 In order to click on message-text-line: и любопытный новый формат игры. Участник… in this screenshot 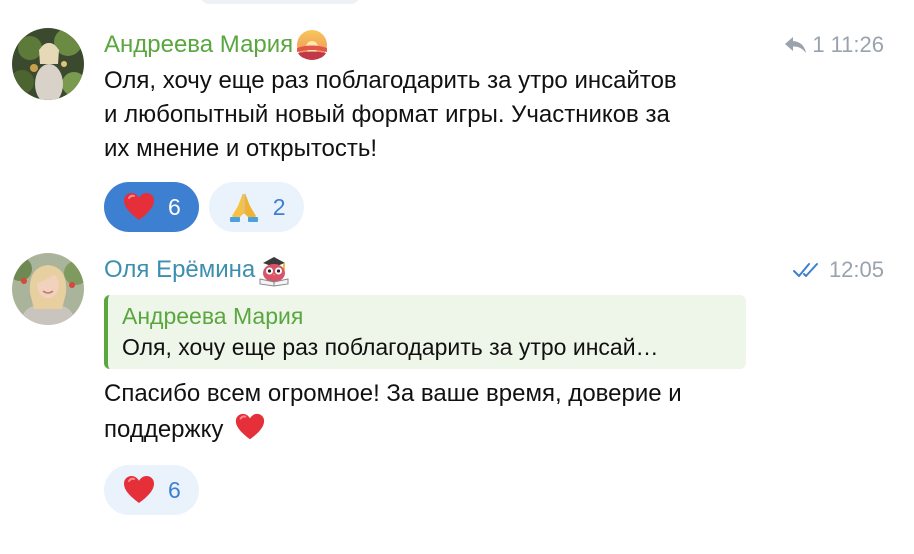, I will do `click(387, 114)`.